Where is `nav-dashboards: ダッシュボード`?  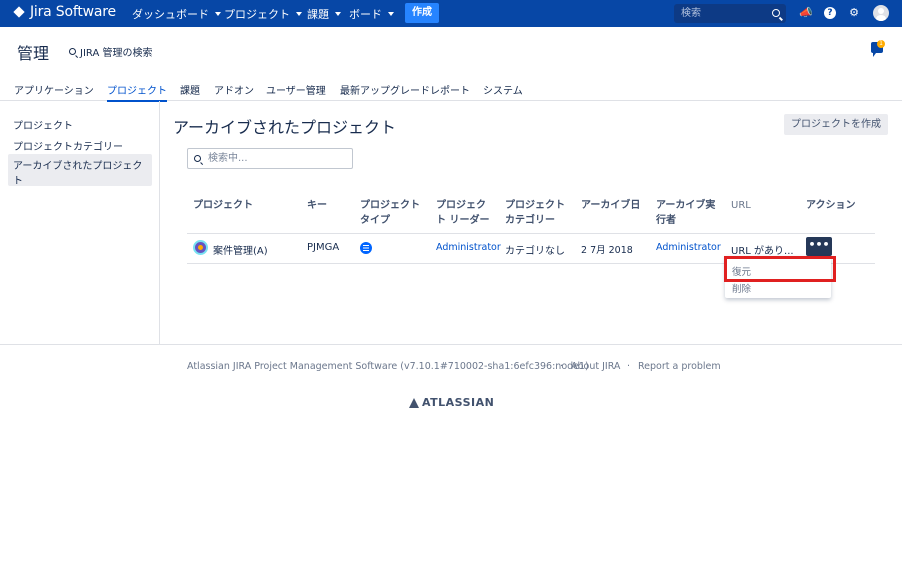
nav-dashboards: ダッシュボード is located at coordinates (176, 14).